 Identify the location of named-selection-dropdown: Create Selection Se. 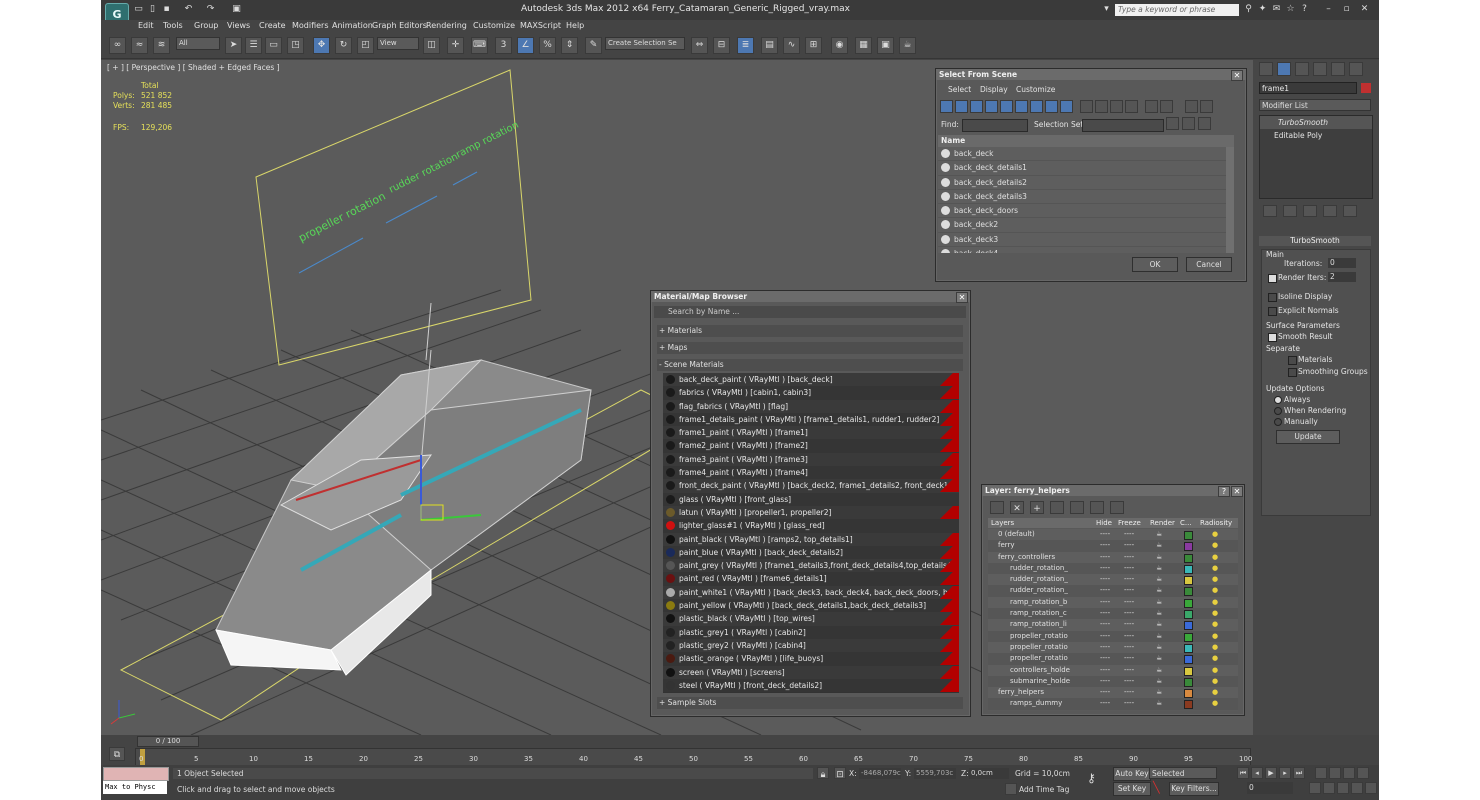
(645, 43).